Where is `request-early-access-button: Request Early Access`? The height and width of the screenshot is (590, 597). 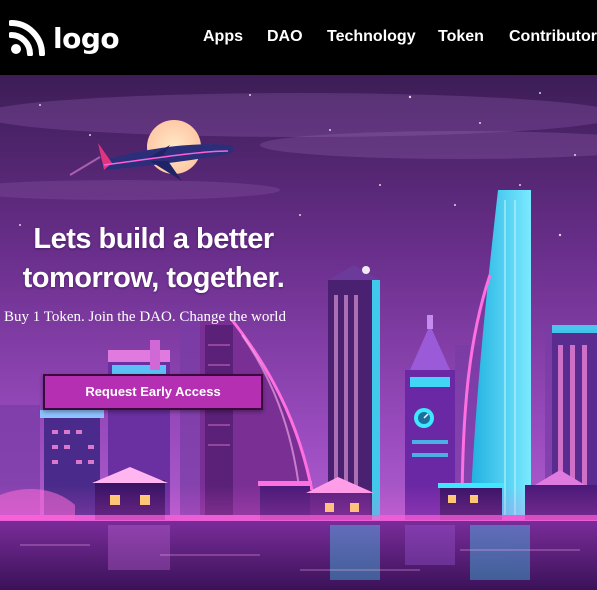
request-early-access-button: Request Early Access is located at coordinates (153, 392).